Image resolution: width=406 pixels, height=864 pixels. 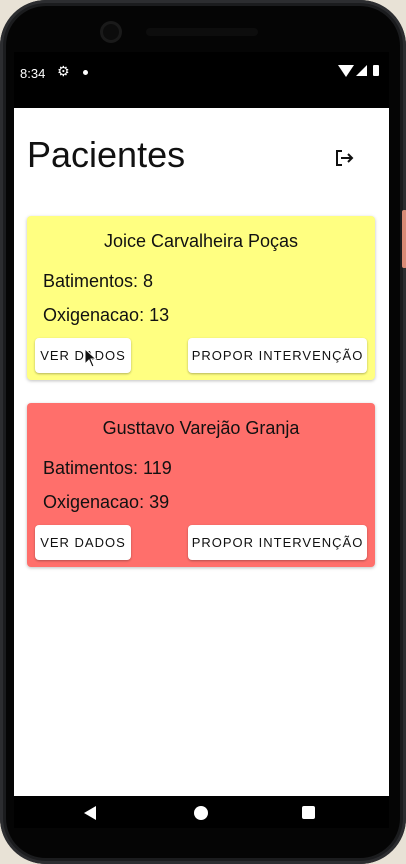 What do you see at coordinates (308, 812) in the screenshot?
I see `recents-icon` at bounding box center [308, 812].